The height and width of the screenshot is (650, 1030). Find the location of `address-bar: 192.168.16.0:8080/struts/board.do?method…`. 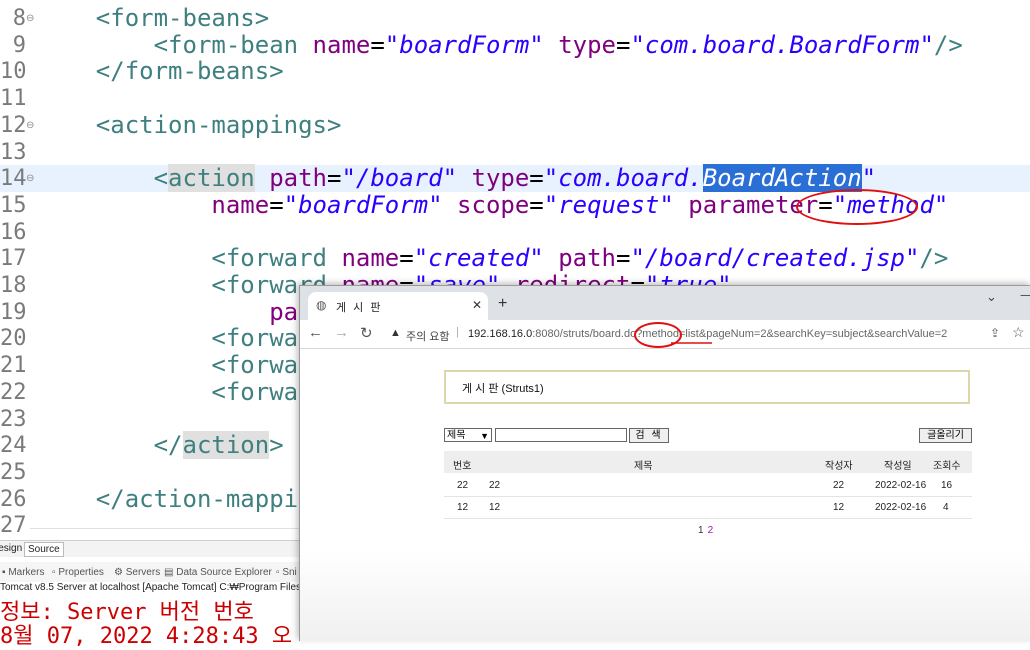

address-bar: 192.168.16.0:8080/struts/board.do?method… is located at coordinates (707, 334).